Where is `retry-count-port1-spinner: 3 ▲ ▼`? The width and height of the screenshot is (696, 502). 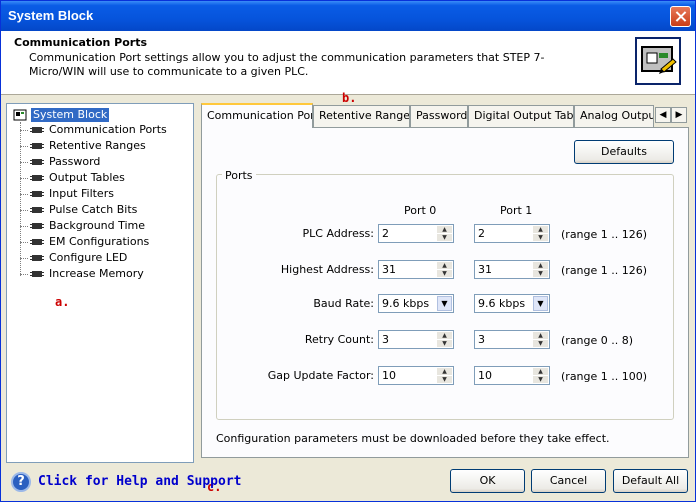 retry-count-port1-spinner: 3 ▲ ▼ is located at coordinates (512, 339).